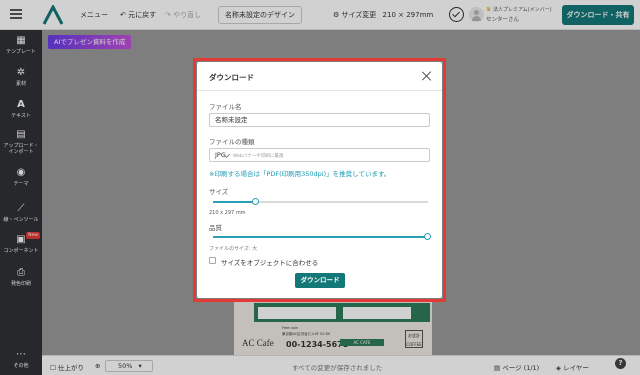  Describe the element at coordinates (227, 213) in the screenshot. I see `size-value: 210 x 297 mm` at that location.